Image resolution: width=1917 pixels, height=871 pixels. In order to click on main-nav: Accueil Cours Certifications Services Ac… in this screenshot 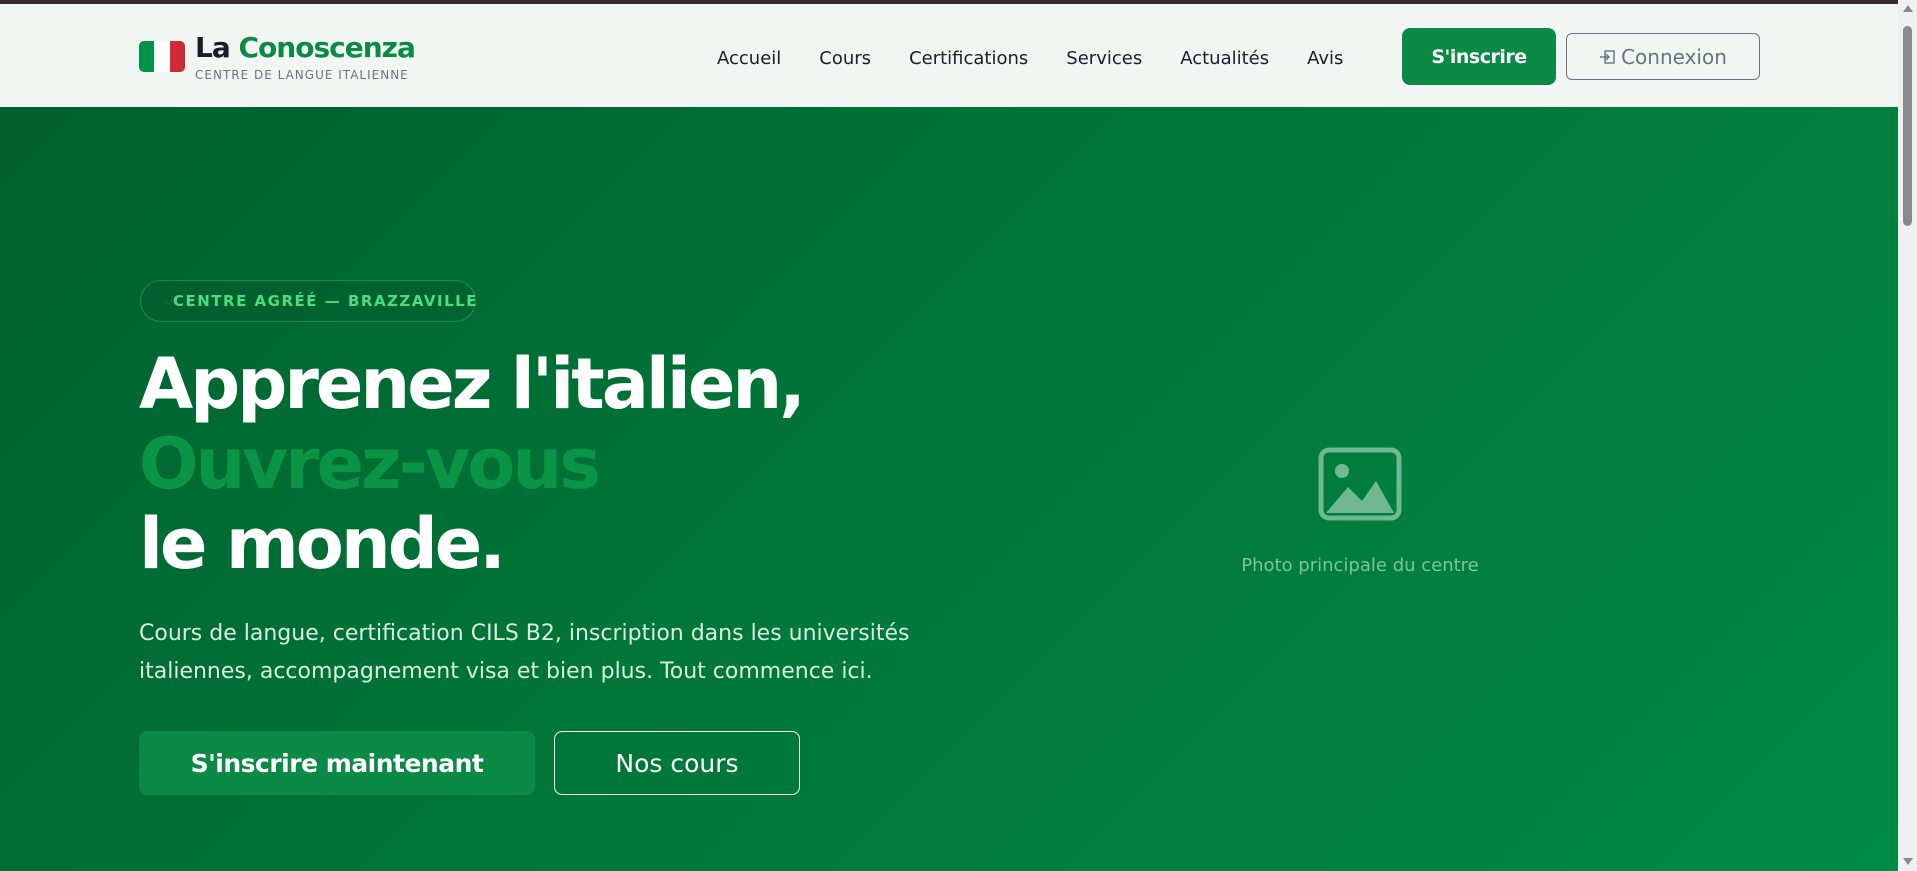, I will do `click(1049, 59)`.